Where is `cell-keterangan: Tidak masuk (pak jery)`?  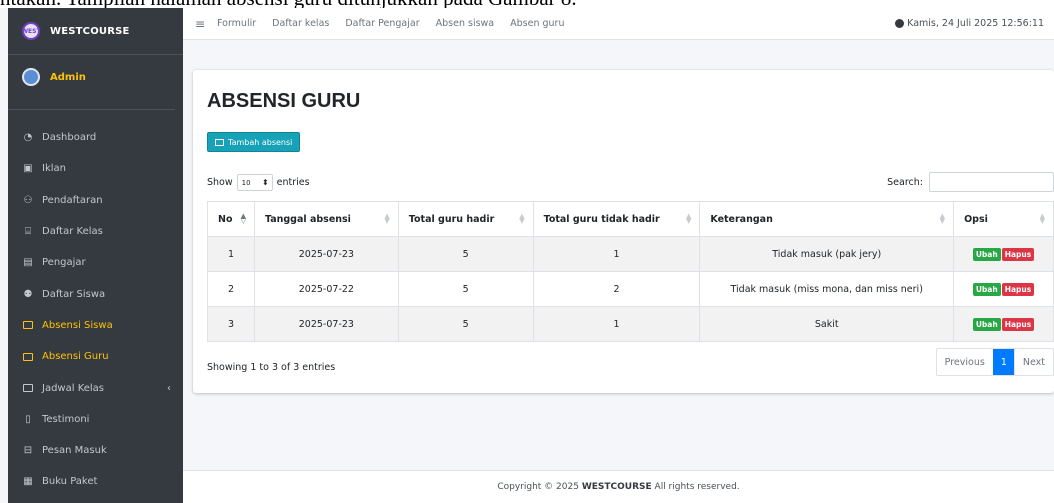 cell-keterangan: Tidak masuk (pak jery) is located at coordinates (827, 254).